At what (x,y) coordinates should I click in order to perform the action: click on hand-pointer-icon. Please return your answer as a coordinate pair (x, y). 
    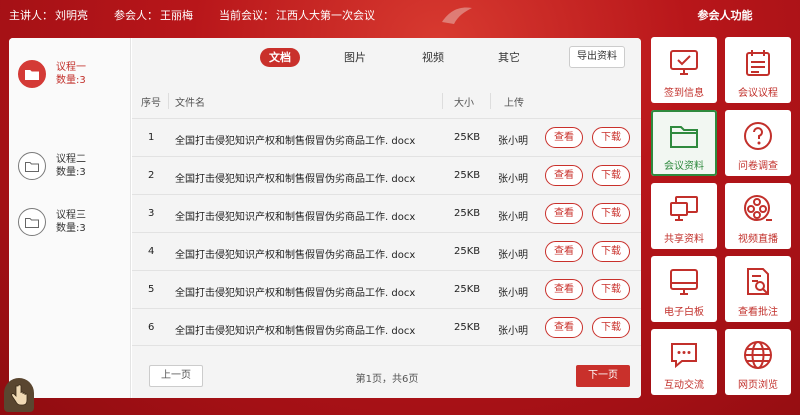
    Looking at the image, I should click on (19, 395).